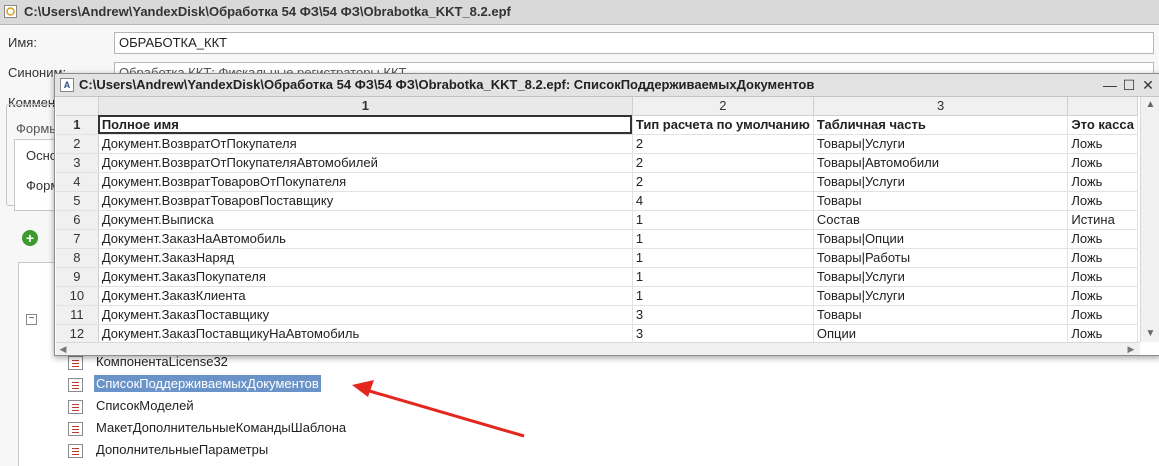 Image resolution: width=1159 pixels, height=466 pixels. Describe the element at coordinates (77, 182) in the screenshot. I see `row-header: 4` at that location.